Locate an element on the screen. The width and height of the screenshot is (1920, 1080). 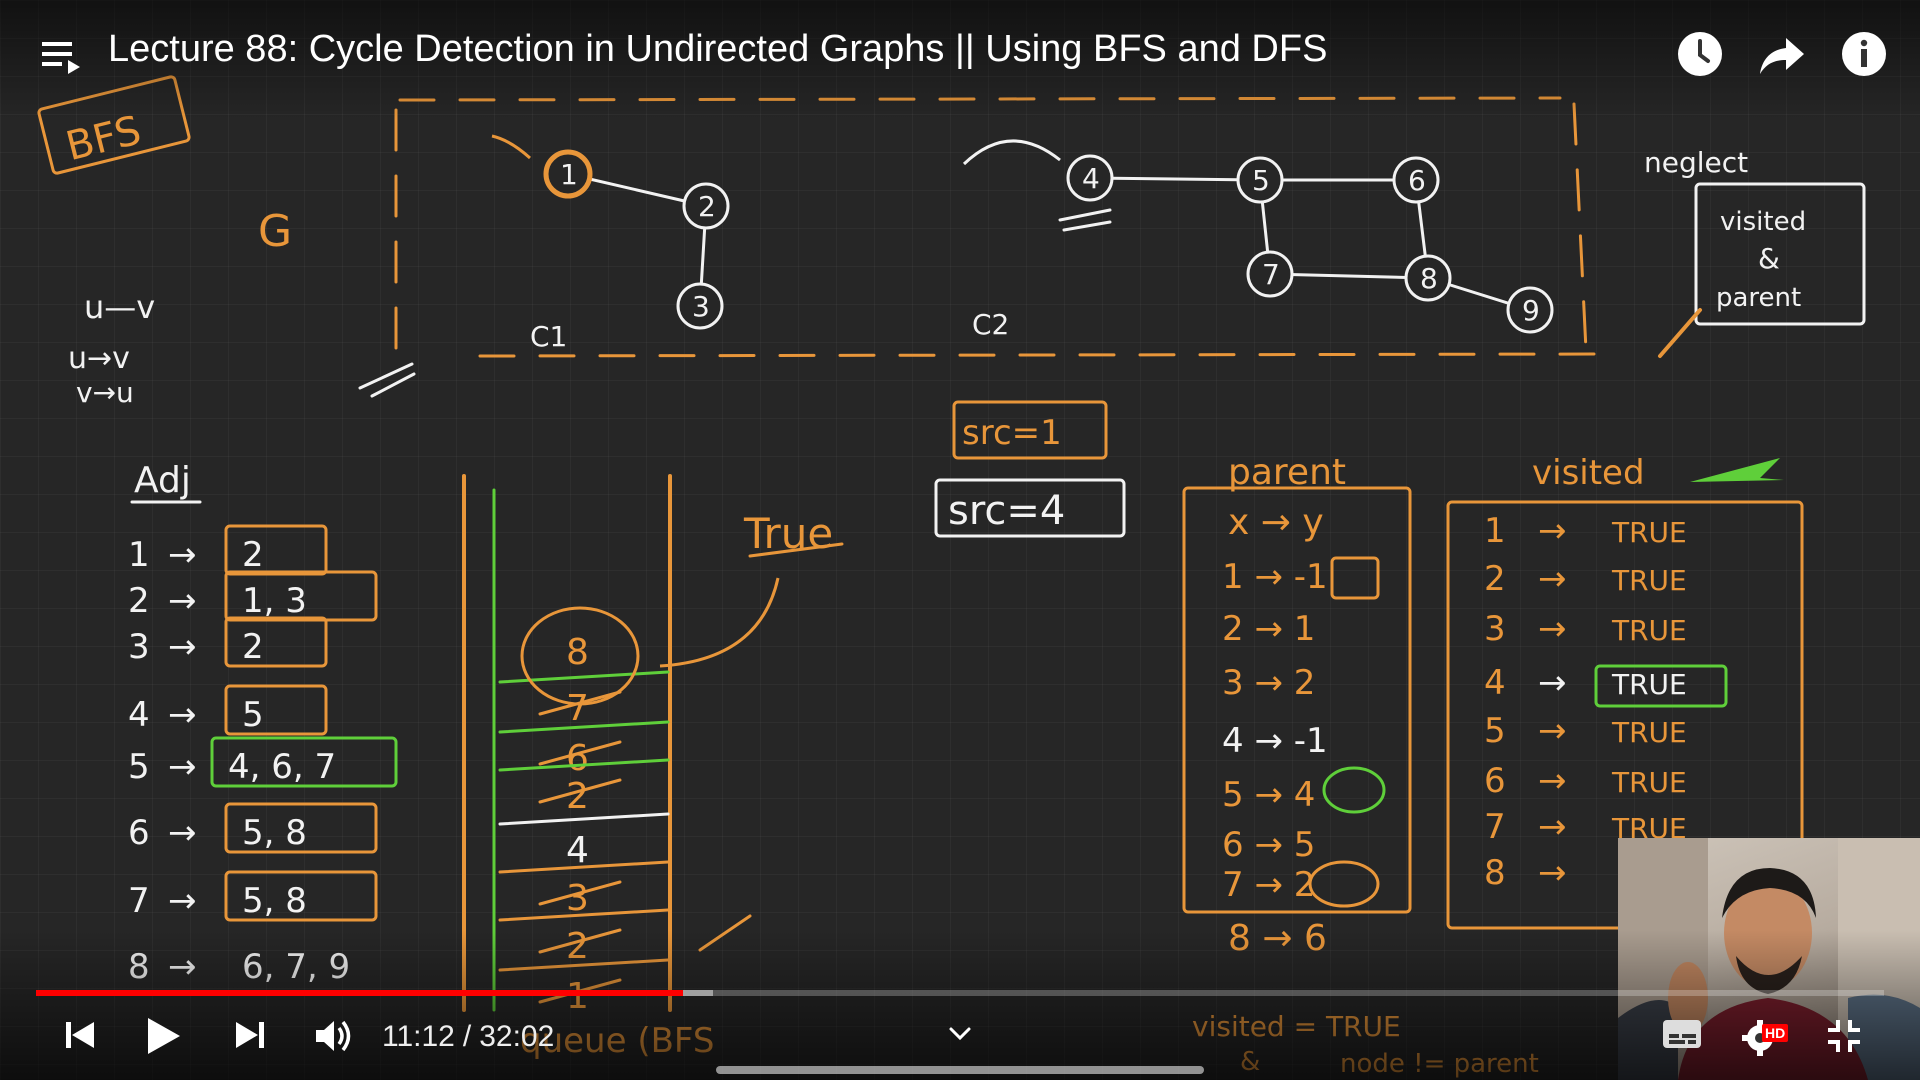
visited-arrow-6: → is located at coordinates (1552, 781).